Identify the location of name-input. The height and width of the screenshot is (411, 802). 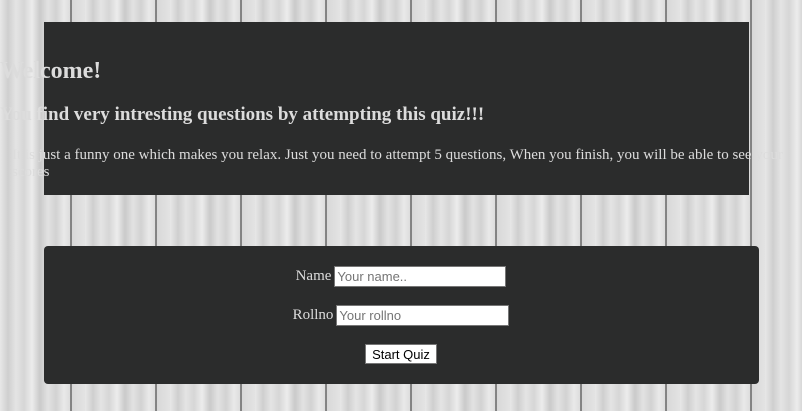
(420, 276).